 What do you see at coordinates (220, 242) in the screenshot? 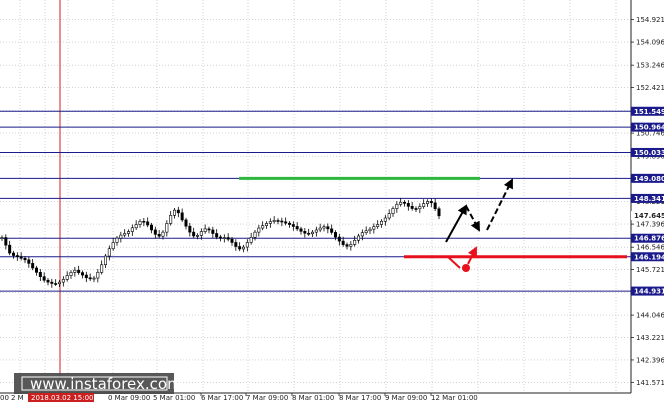
I see `candles` at bounding box center [220, 242].